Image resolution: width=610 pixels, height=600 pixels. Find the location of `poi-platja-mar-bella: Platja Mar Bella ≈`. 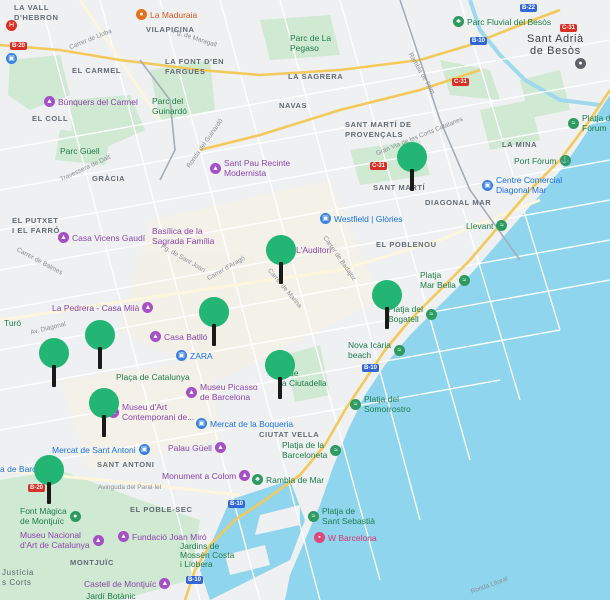

poi-platja-mar-bella: Platja Mar Bella ≈ is located at coordinates (445, 280).